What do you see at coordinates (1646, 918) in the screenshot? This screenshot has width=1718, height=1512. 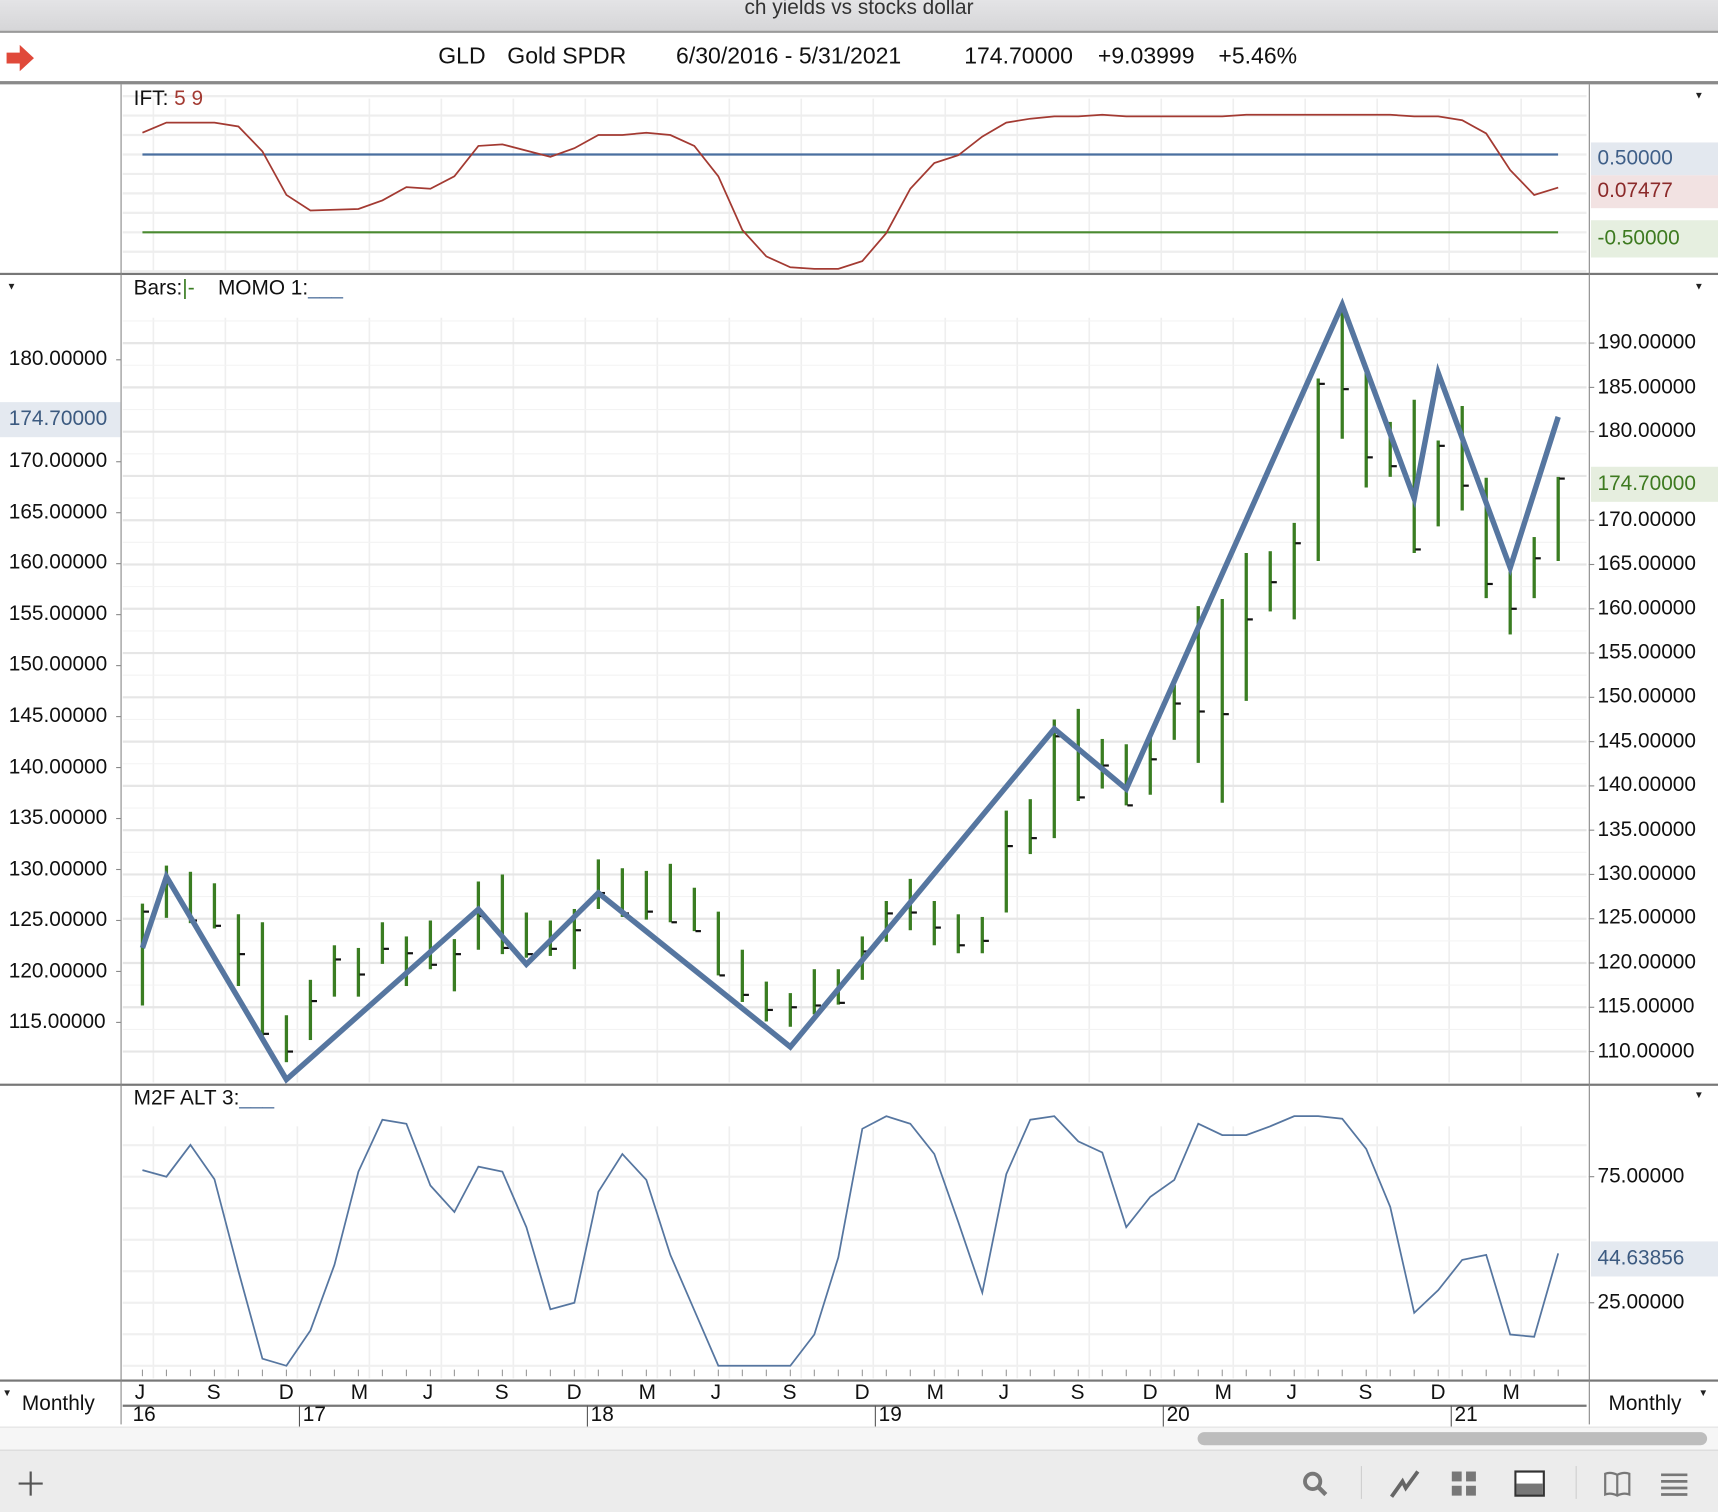 I see `right-axis-label: 125.00000` at bounding box center [1646, 918].